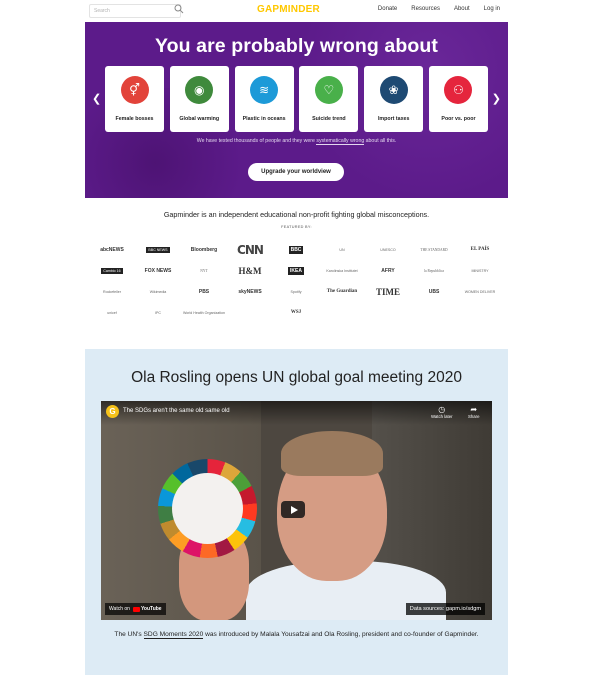 This screenshot has width=593, height=697. What do you see at coordinates (204, 270) in the screenshot?
I see `press-logo: NYT` at bounding box center [204, 270].